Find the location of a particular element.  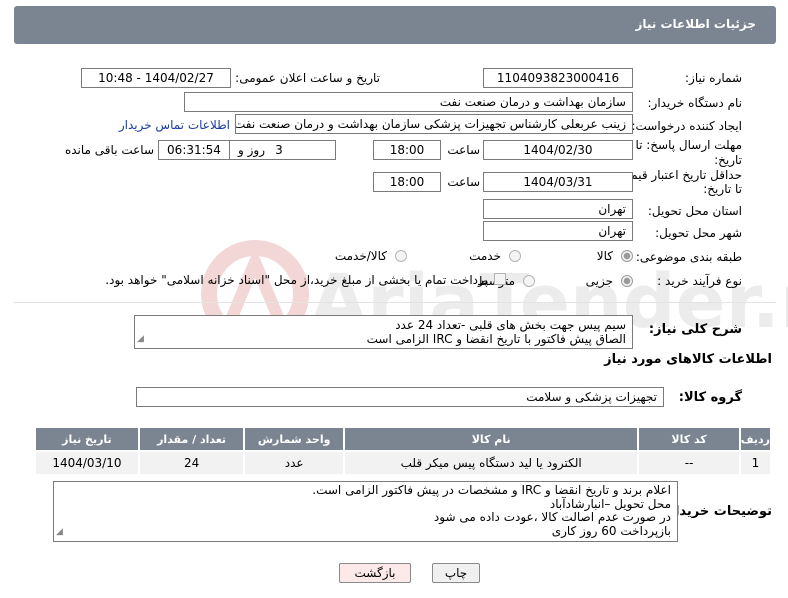

process-label: نوع فرآیند خرید : is located at coordinates (699, 281).